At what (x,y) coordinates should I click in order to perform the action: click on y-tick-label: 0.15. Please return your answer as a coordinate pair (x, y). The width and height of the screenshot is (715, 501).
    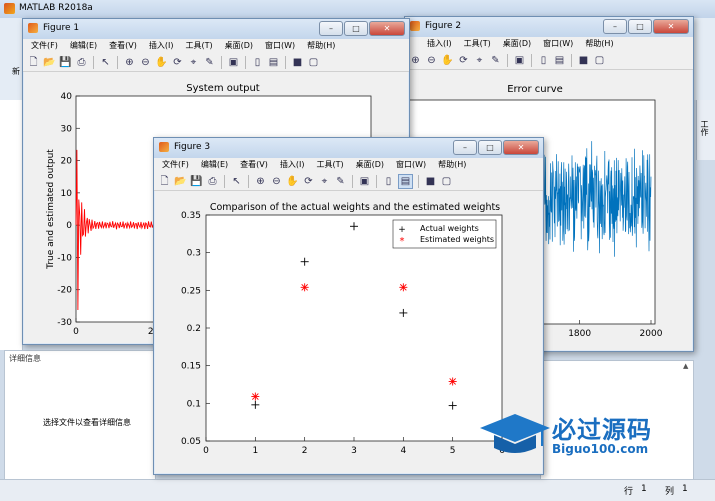
    Looking at the image, I should click on (191, 367).